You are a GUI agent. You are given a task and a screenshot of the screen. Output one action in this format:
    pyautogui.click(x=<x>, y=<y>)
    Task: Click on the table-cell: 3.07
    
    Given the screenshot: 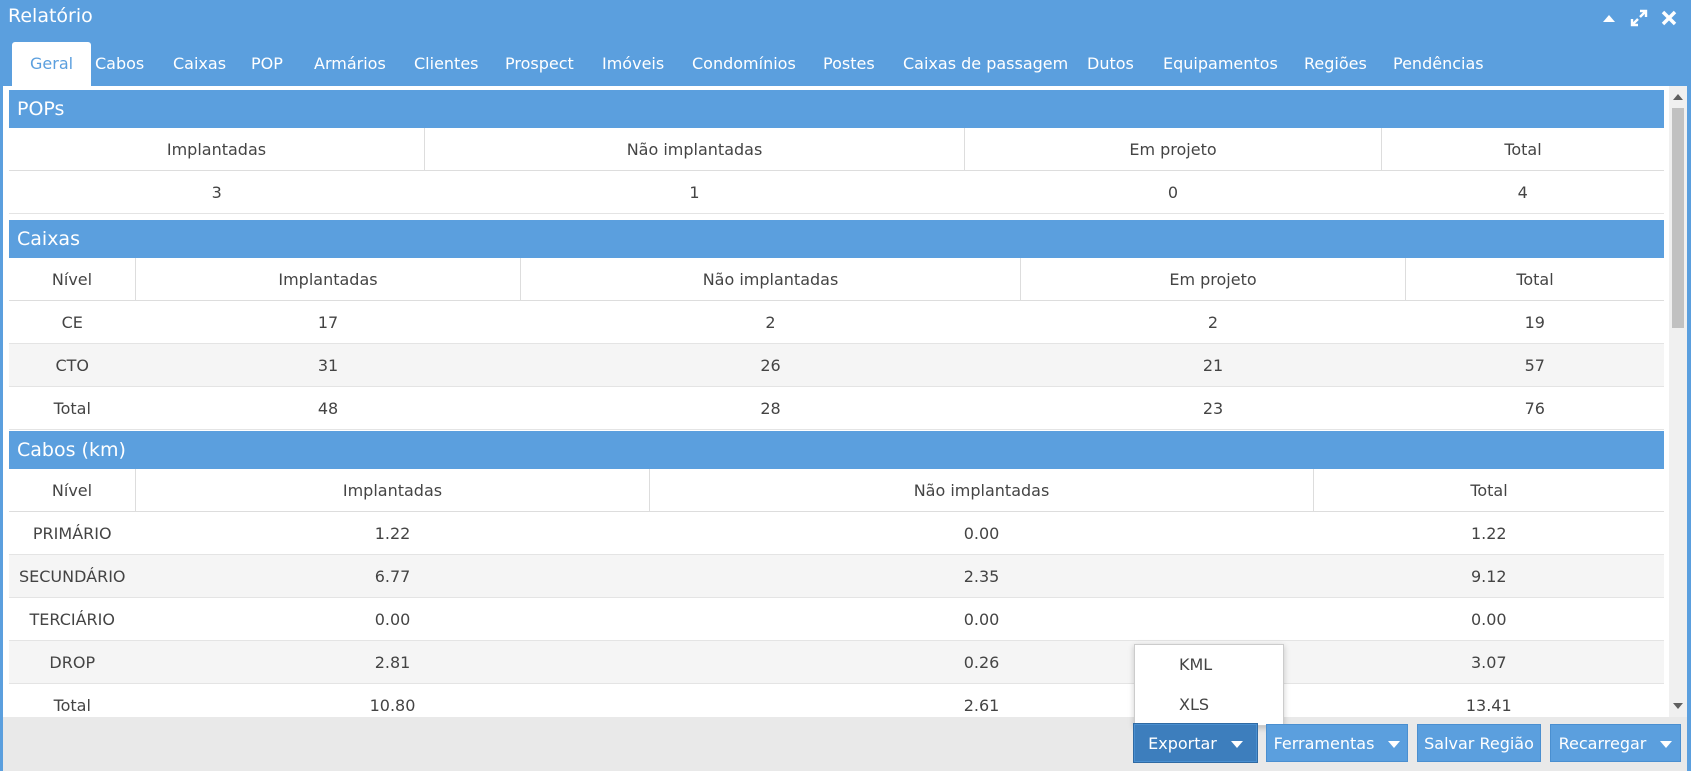 What is the action you would take?
    pyautogui.click(x=1488, y=662)
    